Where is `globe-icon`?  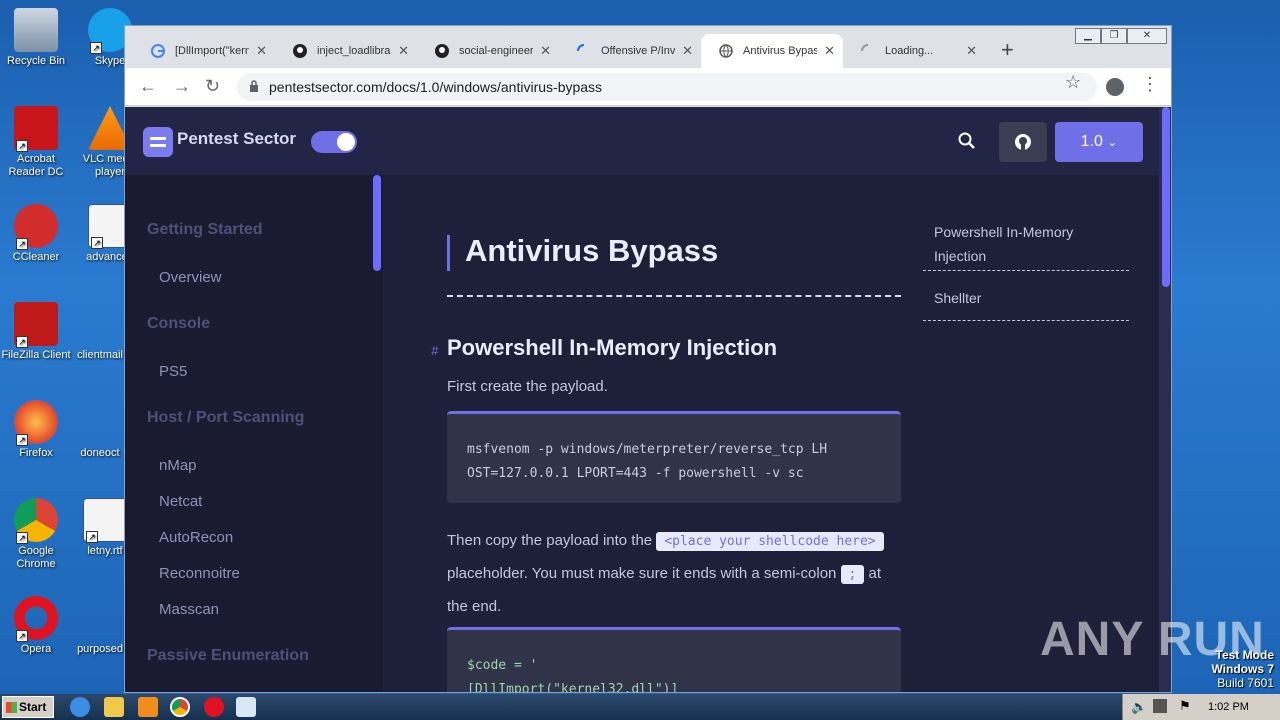 globe-icon is located at coordinates (726, 51).